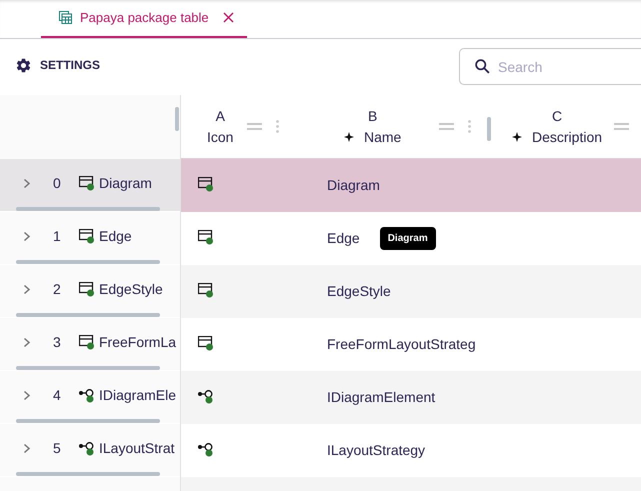 The width and height of the screenshot is (641, 491). What do you see at coordinates (567, 137) in the screenshot?
I see `column-label: Description` at bounding box center [567, 137].